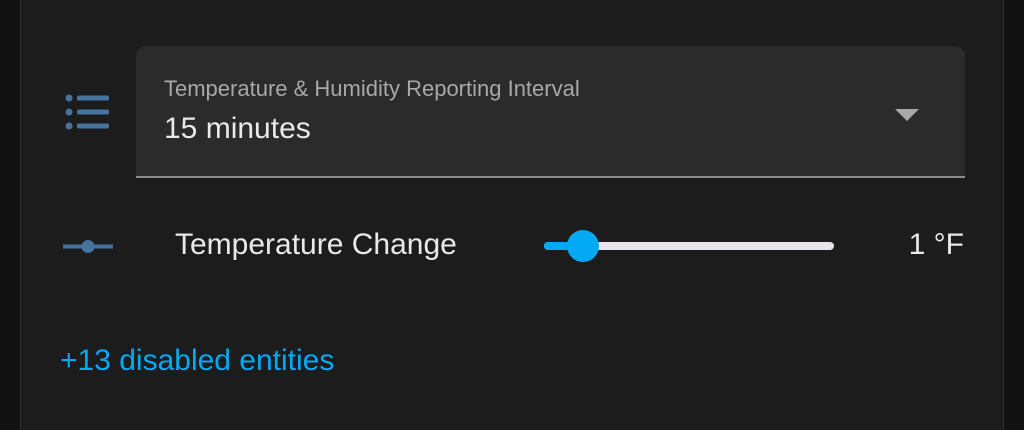 The height and width of the screenshot is (430, 1024). What do you see at coordinates (907, 115) in the screenshot?
I see `menu-down-icon` at bounding box center [907, 115].